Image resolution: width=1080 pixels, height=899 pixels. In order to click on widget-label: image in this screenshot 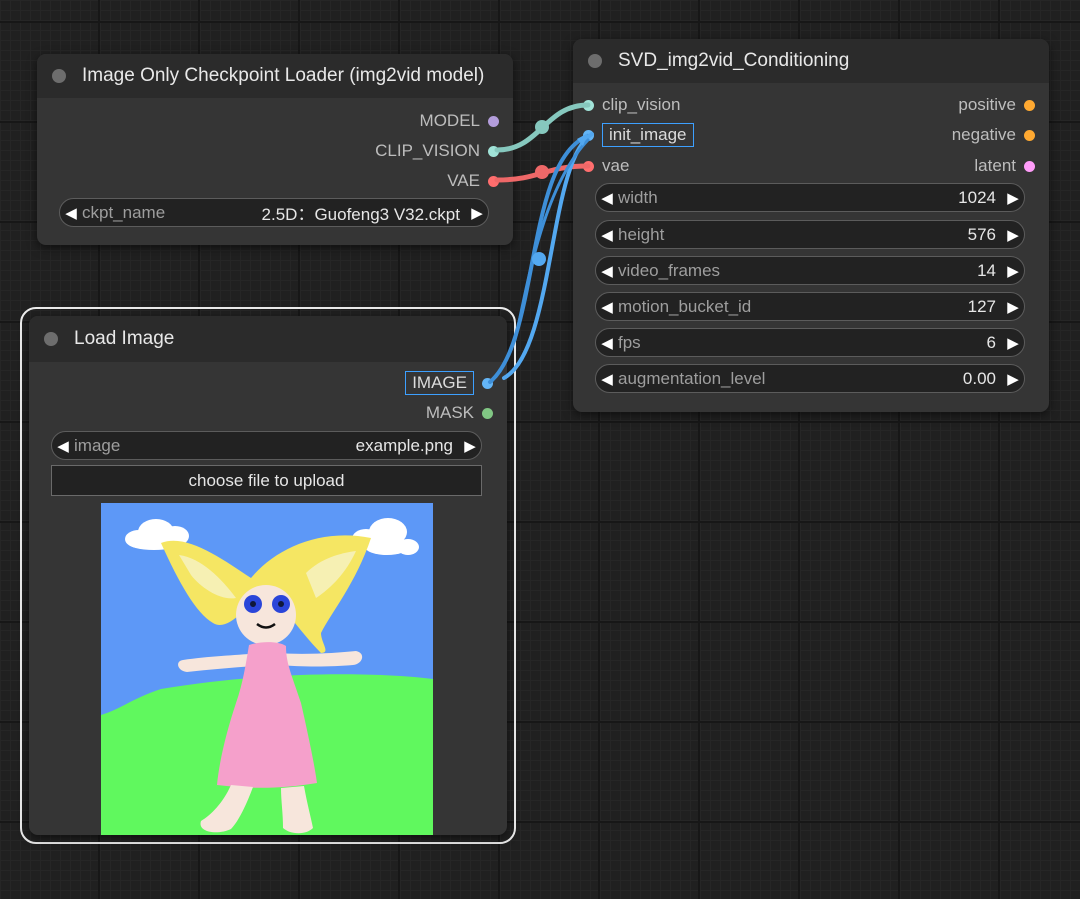, I will do `click(97, 445)`.